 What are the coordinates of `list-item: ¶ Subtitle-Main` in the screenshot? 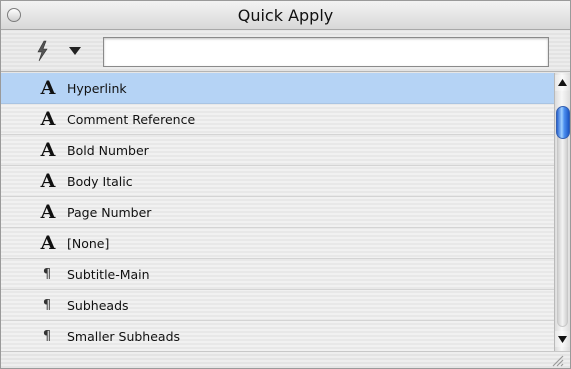 It's located at (277, 274).